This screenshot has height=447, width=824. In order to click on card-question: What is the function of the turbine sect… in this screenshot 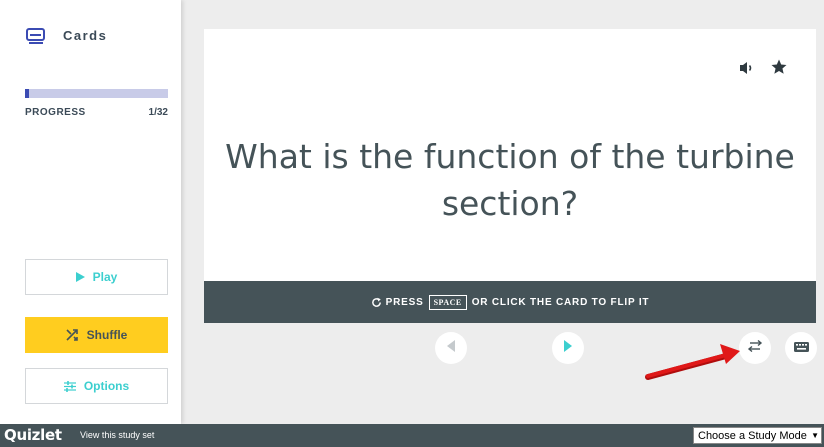, I will do `click(510, 180)`.